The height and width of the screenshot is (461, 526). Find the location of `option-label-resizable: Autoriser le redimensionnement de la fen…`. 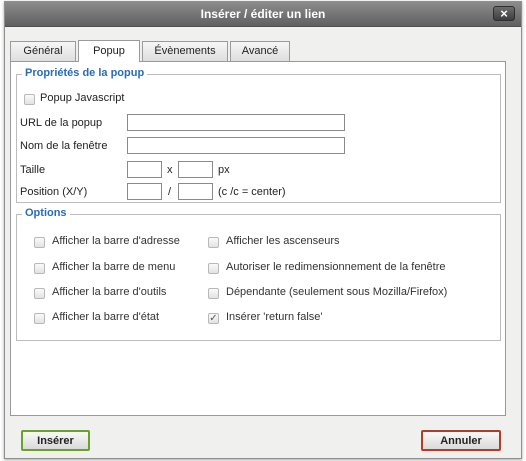

option-label-resizable: Autoriser le redimensionnement de la fen… is located at coordinates (336, 267).